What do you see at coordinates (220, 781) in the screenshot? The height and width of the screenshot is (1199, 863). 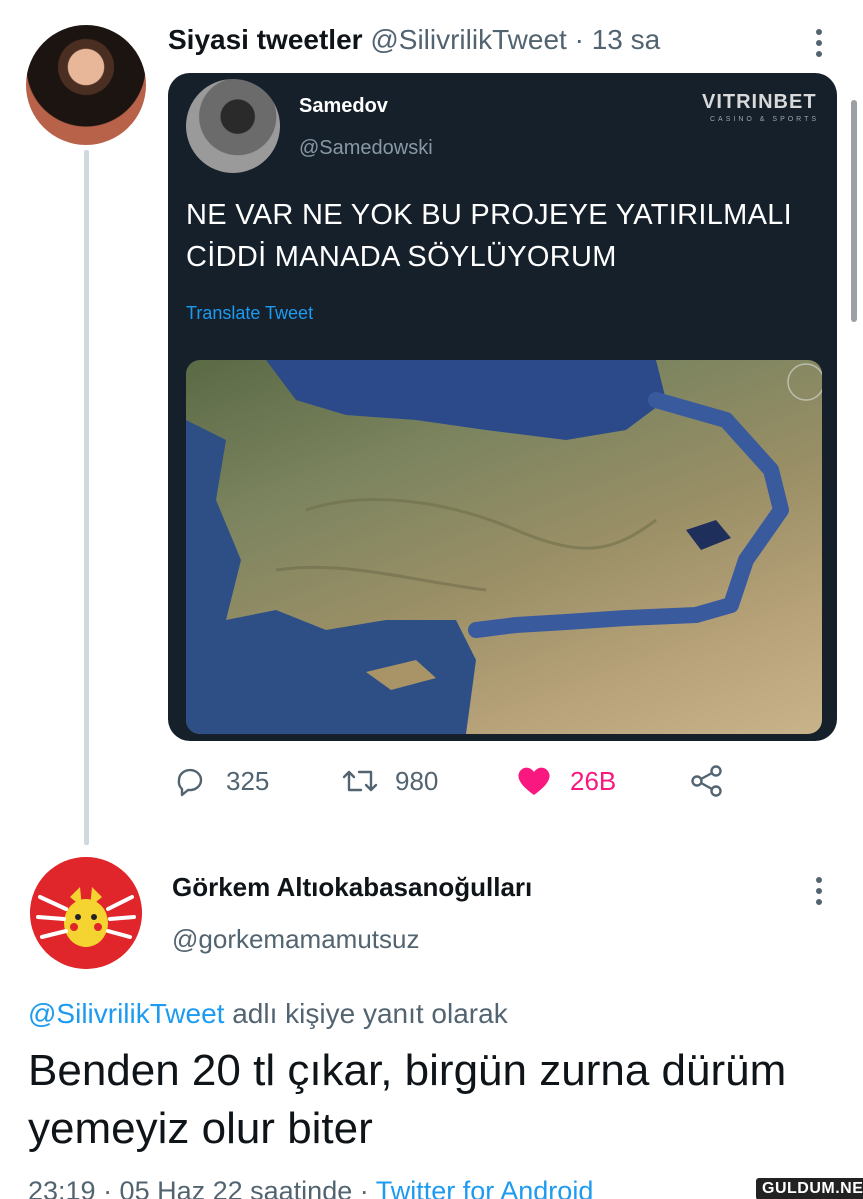 I see `reply-button: 325` at bounding box center [220, 781].